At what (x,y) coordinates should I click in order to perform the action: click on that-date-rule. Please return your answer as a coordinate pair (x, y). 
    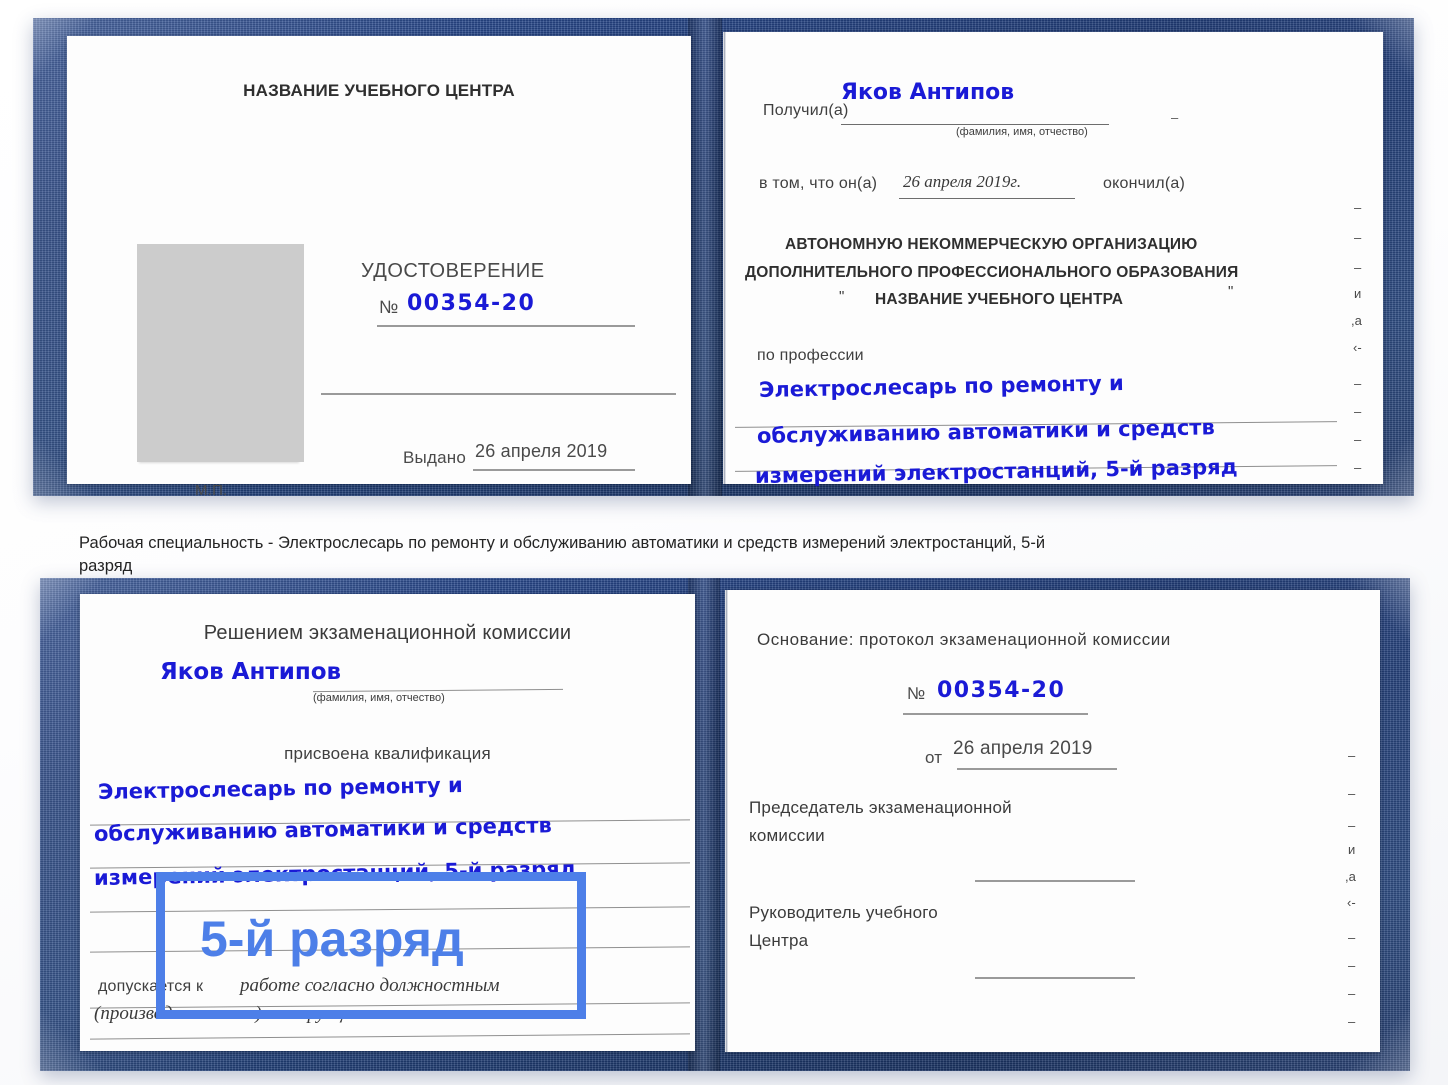
    Looking at the image, I should click on (987, 198).